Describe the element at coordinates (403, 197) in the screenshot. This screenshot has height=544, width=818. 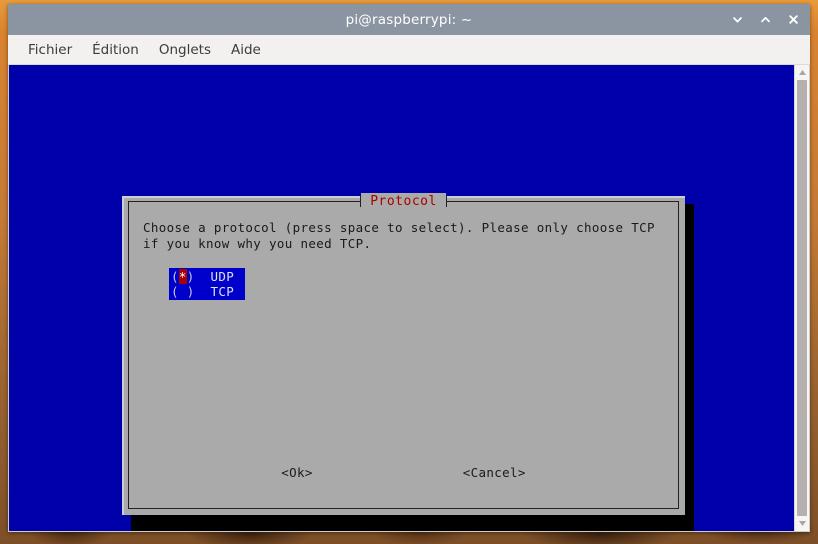
I see `dialog-highlight-top` at that location.